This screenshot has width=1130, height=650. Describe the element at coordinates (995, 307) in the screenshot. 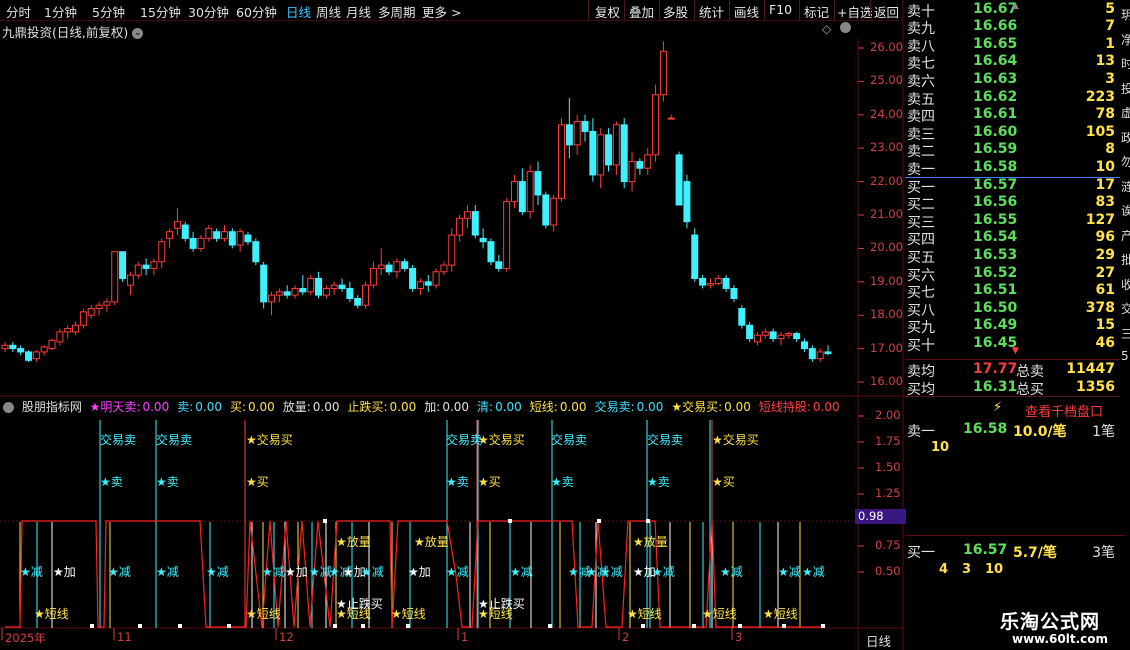

I see `row-price: 16.50` at that location.